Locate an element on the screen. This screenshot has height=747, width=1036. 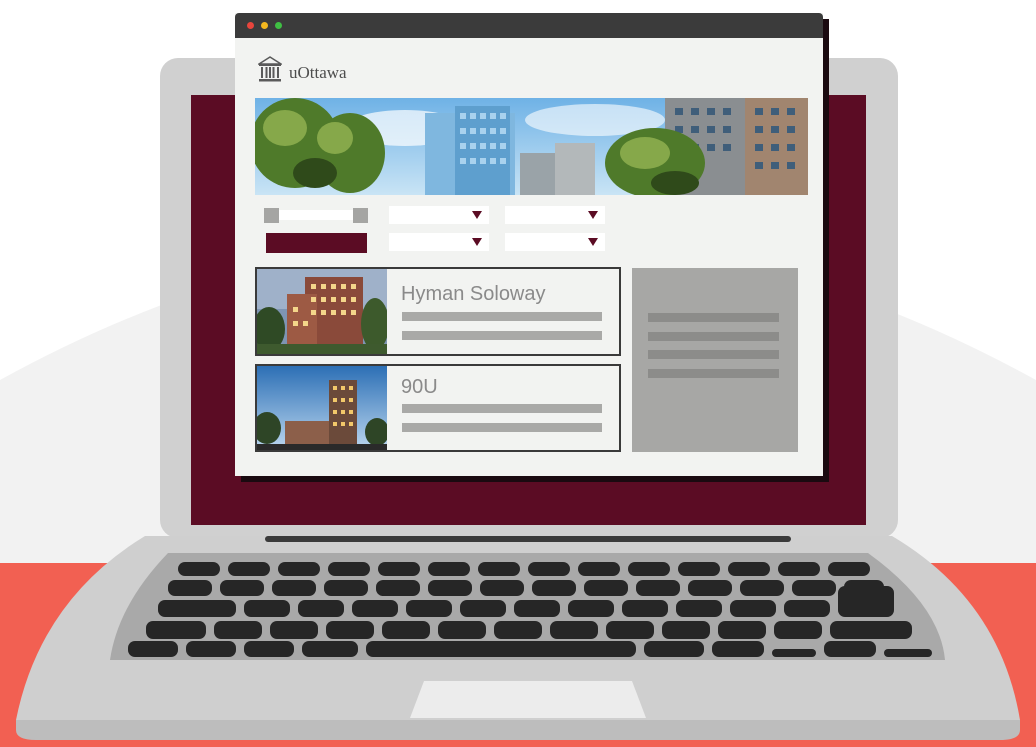
search-button is located at coordinates (316, 243).